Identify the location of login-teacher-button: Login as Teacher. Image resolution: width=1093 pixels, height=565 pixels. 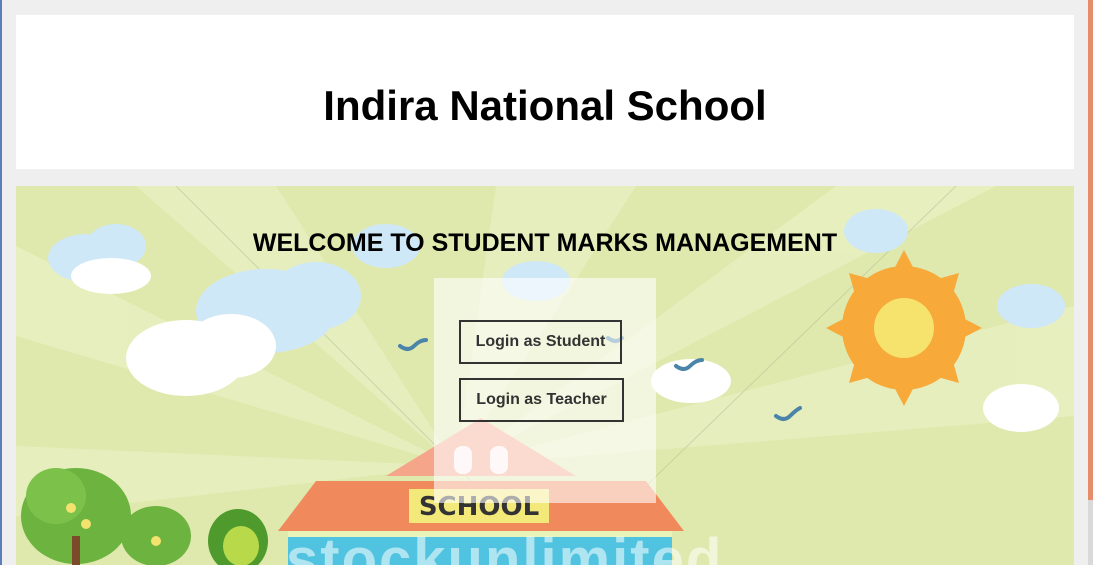
(541, 400).